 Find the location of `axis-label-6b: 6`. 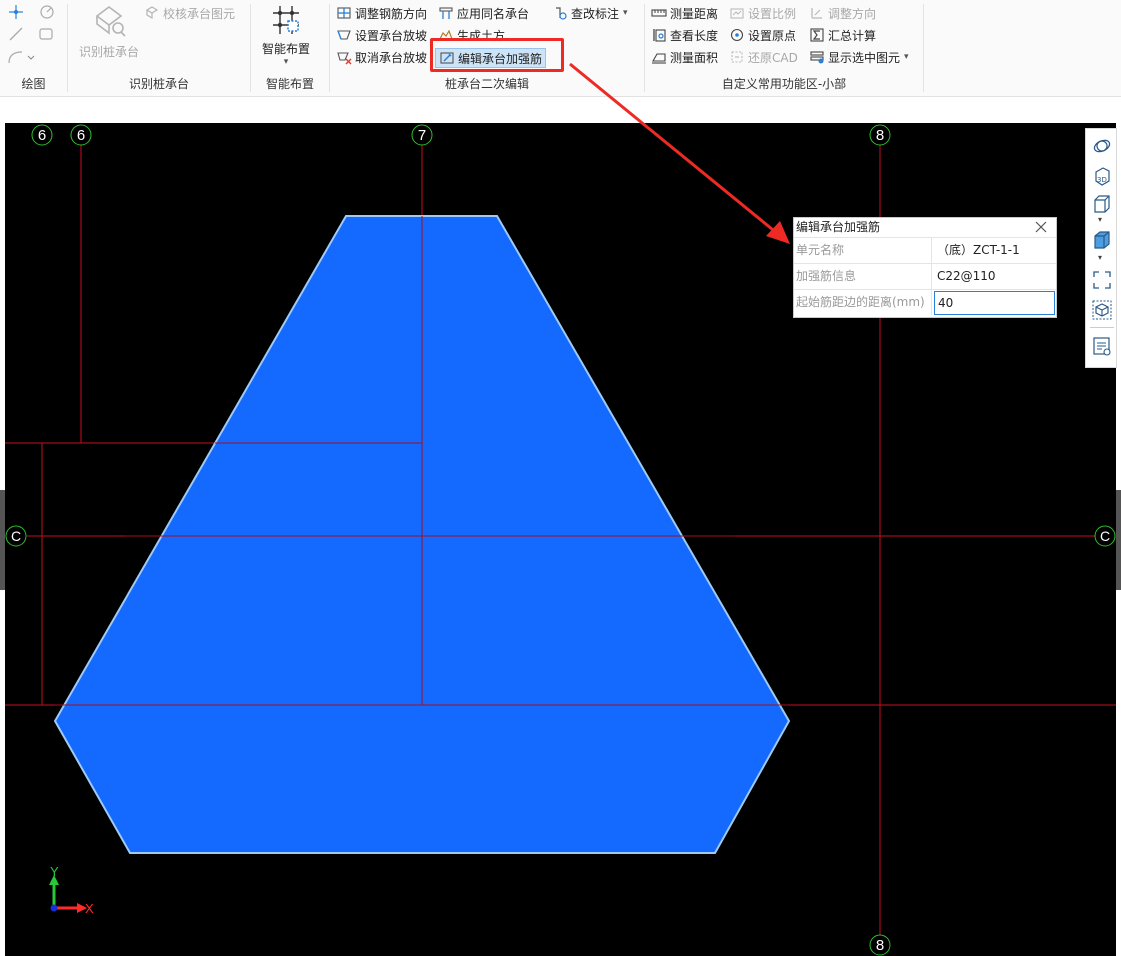

axis-label-6b: 6 is located at coordinates (81, 135).